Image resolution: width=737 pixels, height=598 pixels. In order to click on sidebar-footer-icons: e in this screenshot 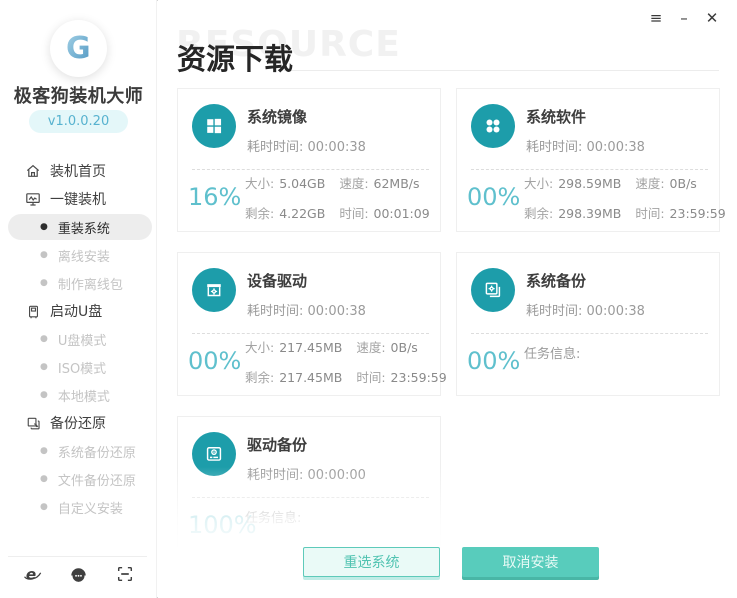, I will do `click(78, 574)`.